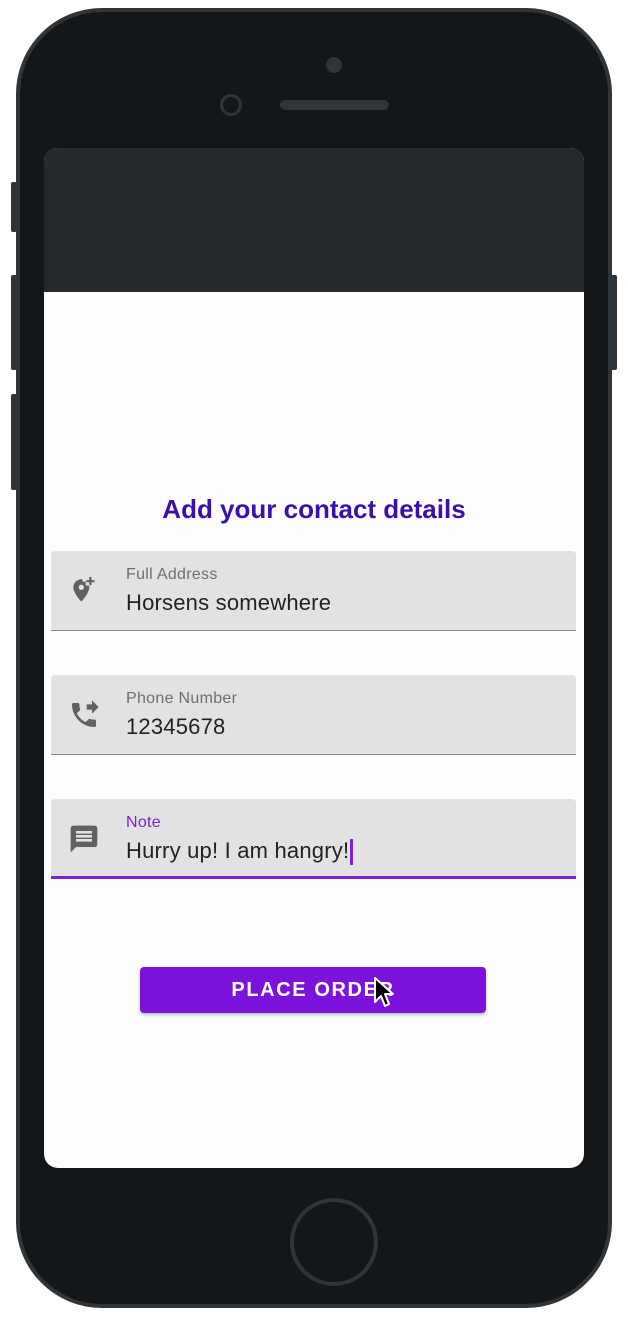 This screenshot has height=1332, width=628. I want to click on status-app-bar, so click(314, 220).